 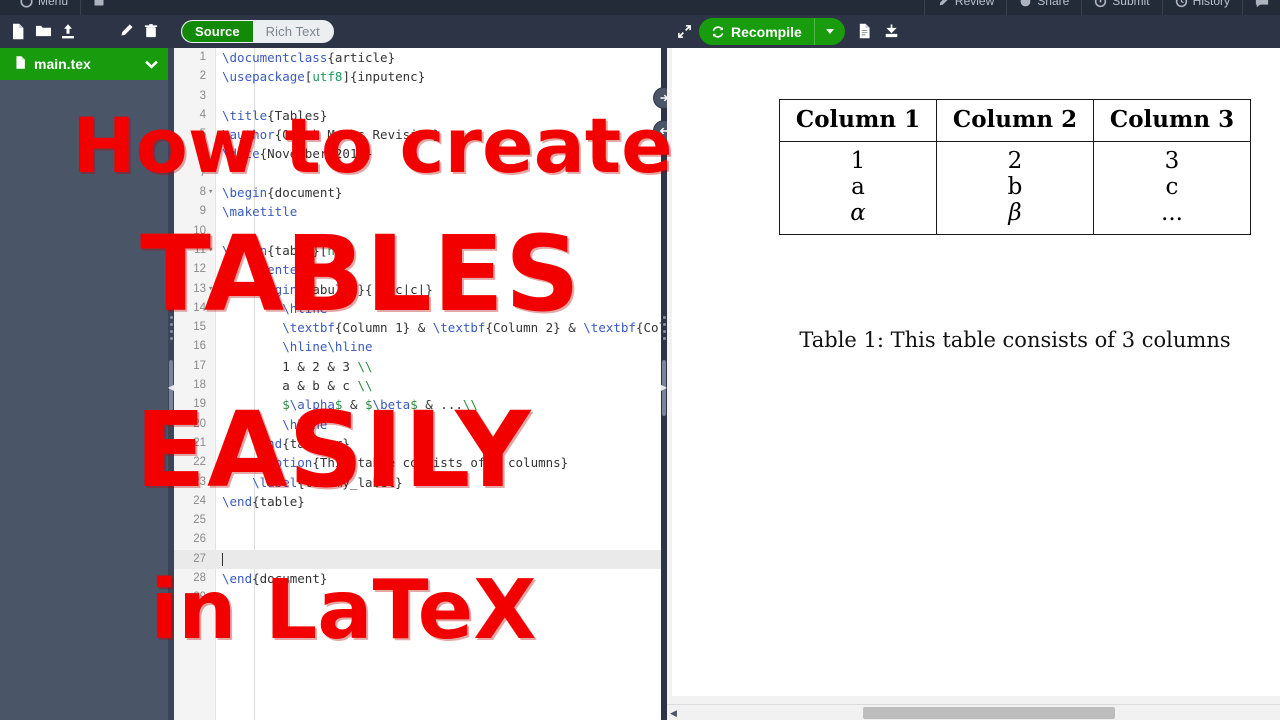 I want to click on global-nav-review-button: Review, so click(x=964, y=7).